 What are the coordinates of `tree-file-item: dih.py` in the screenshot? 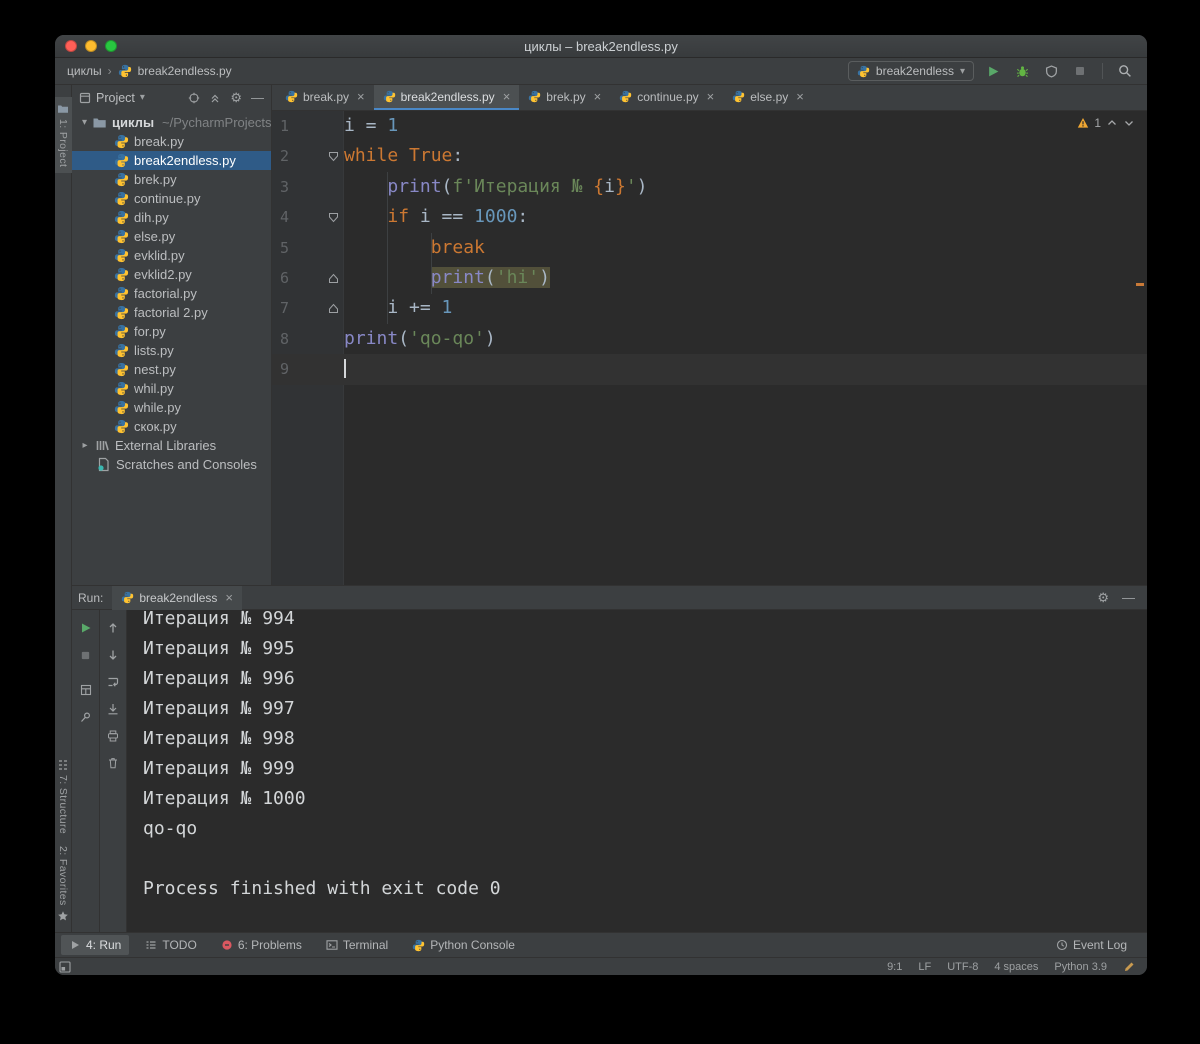 It's located at (171, 217).